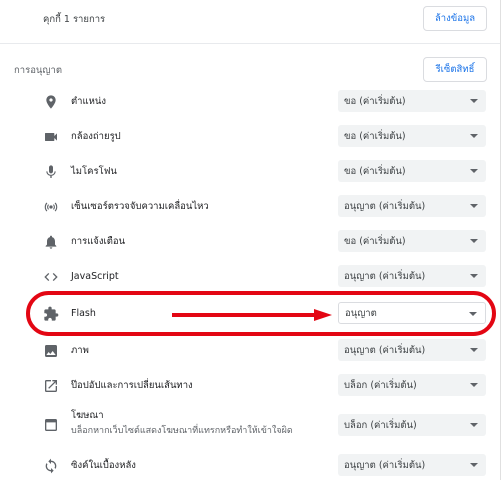  Describe the element at coordinates (51, 102) in the screenshot. I see `location-pin-icon` at that location.